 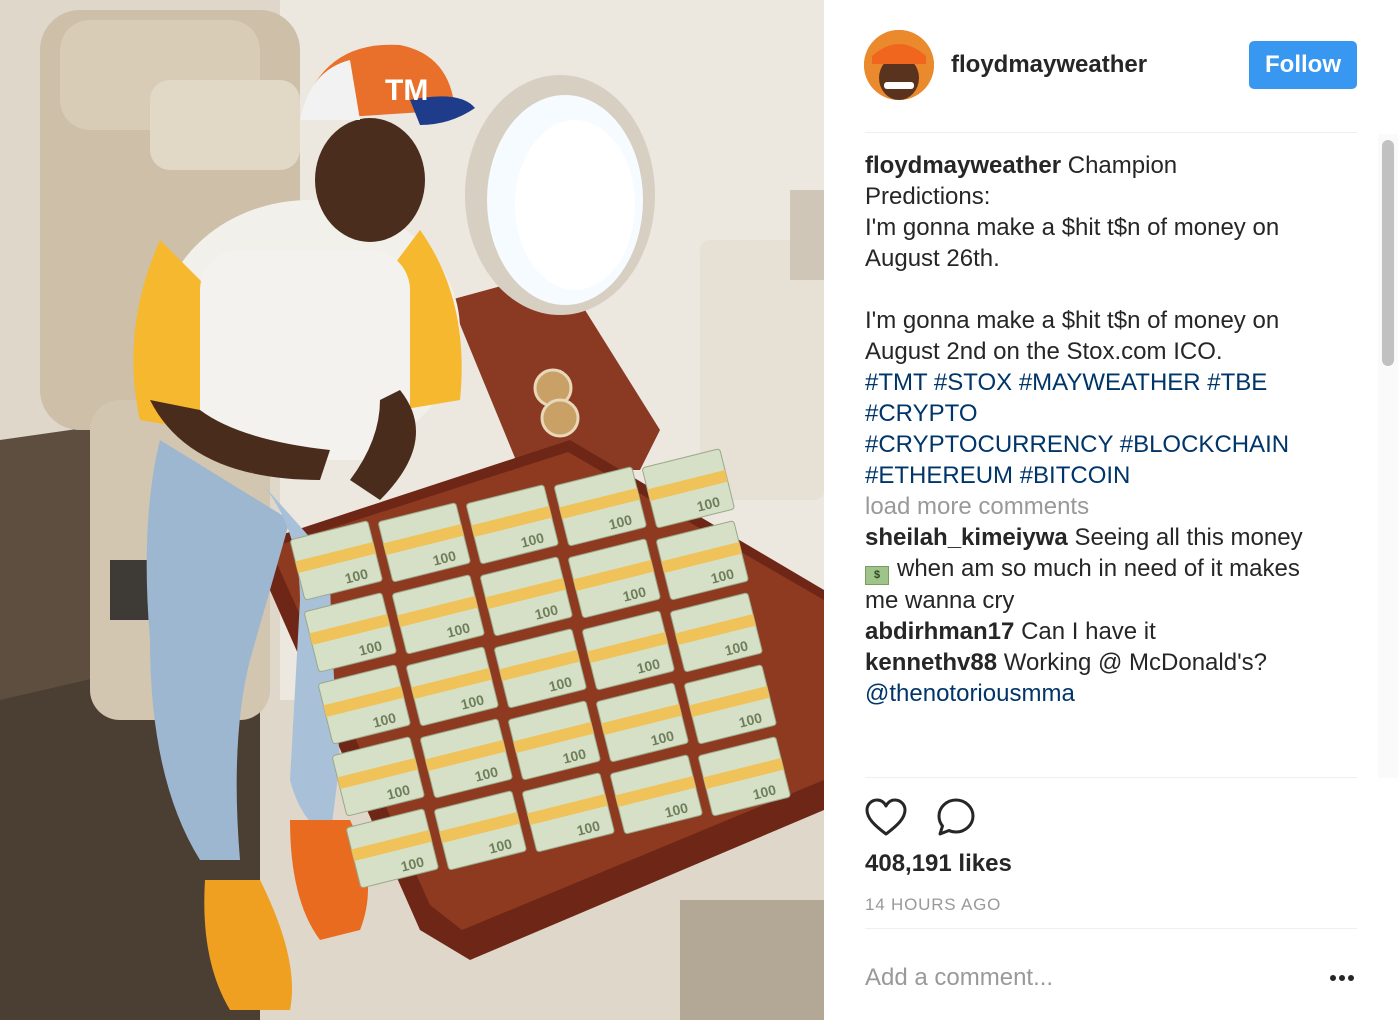 I want to click on caption-line-6: August 2nd on the Stox.com ICO., so click(x=1044, y=351).